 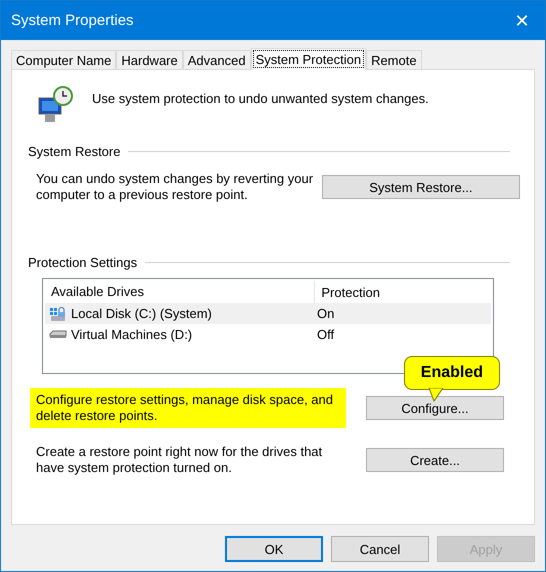 I want to click on dialog-button: OK, so click(x=274, y=549).